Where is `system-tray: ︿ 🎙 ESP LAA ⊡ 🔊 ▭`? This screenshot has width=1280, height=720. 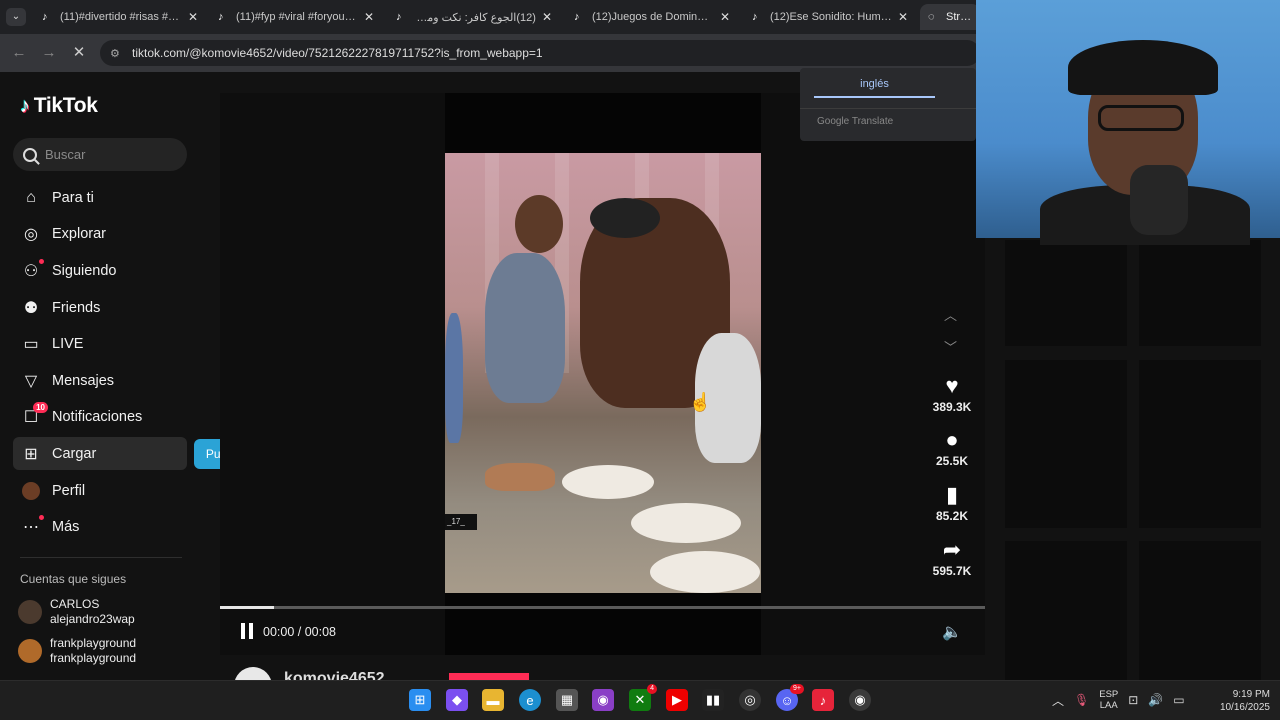
system-tray: ︿ 🎙 ESP LAA ⊡ 🔊 ▭ is located at coordinates (1118, 700).